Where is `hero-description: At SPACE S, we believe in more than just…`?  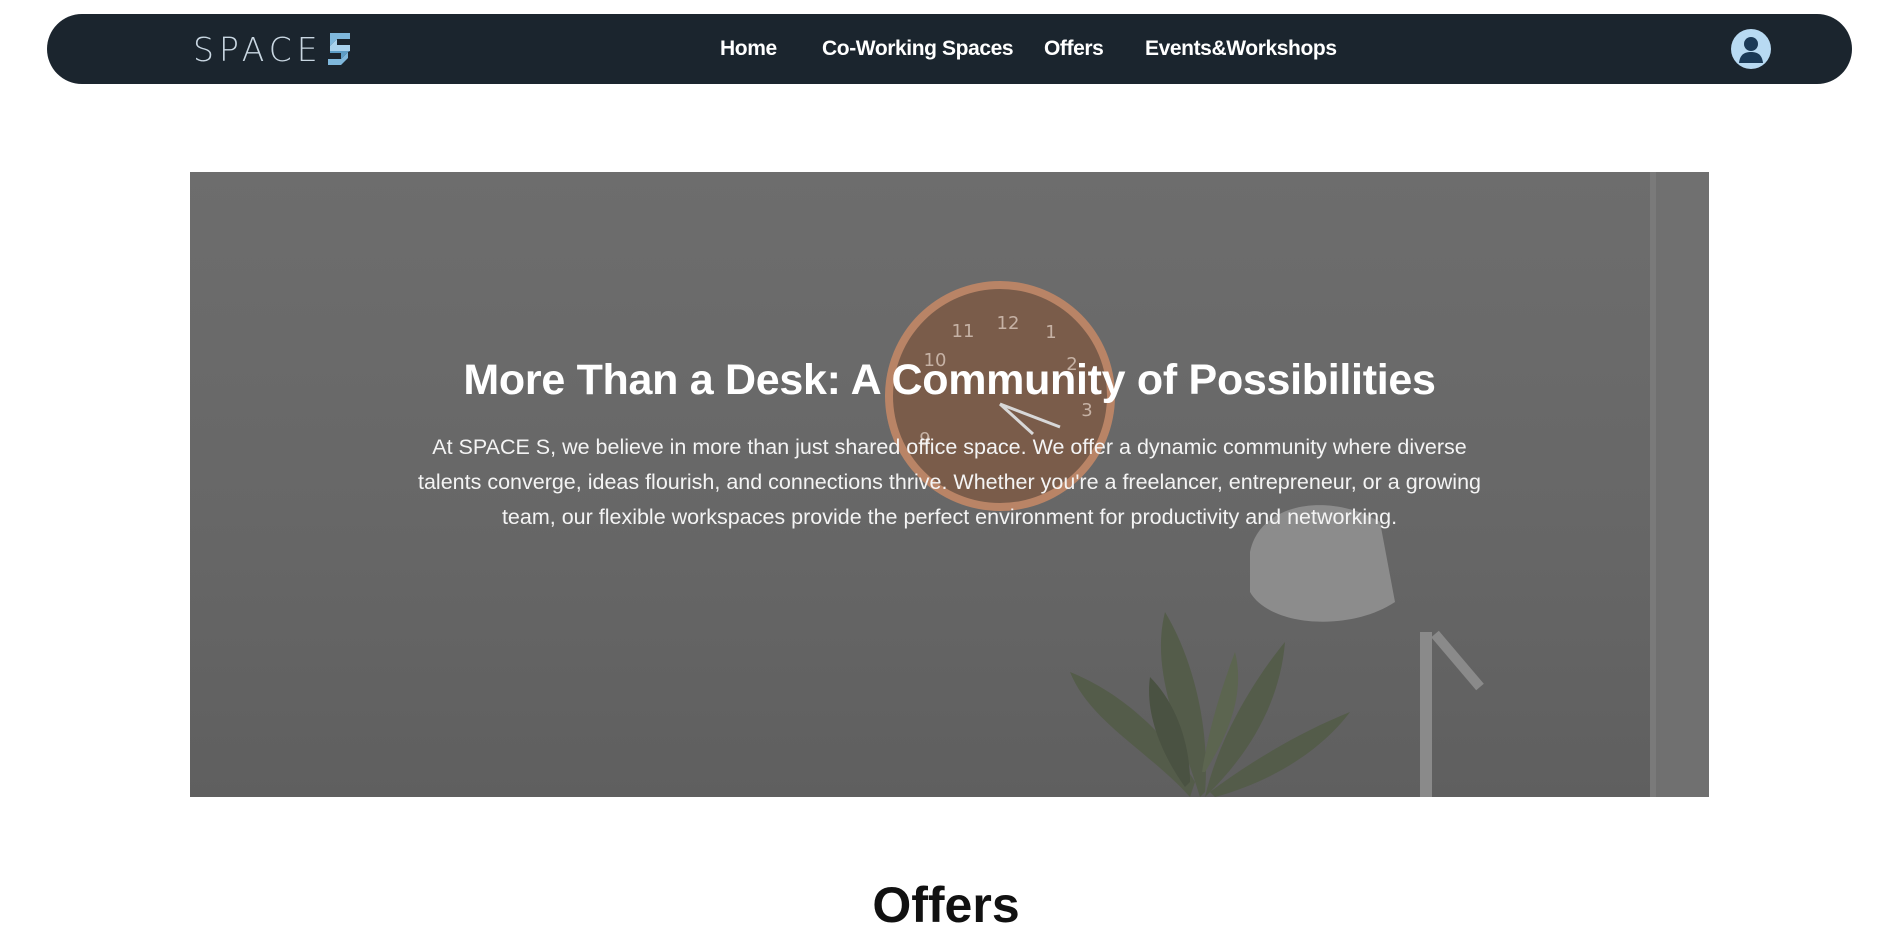 hero-description: At SPACE S, we believe in more than just… is located at coordinates (949, 482).